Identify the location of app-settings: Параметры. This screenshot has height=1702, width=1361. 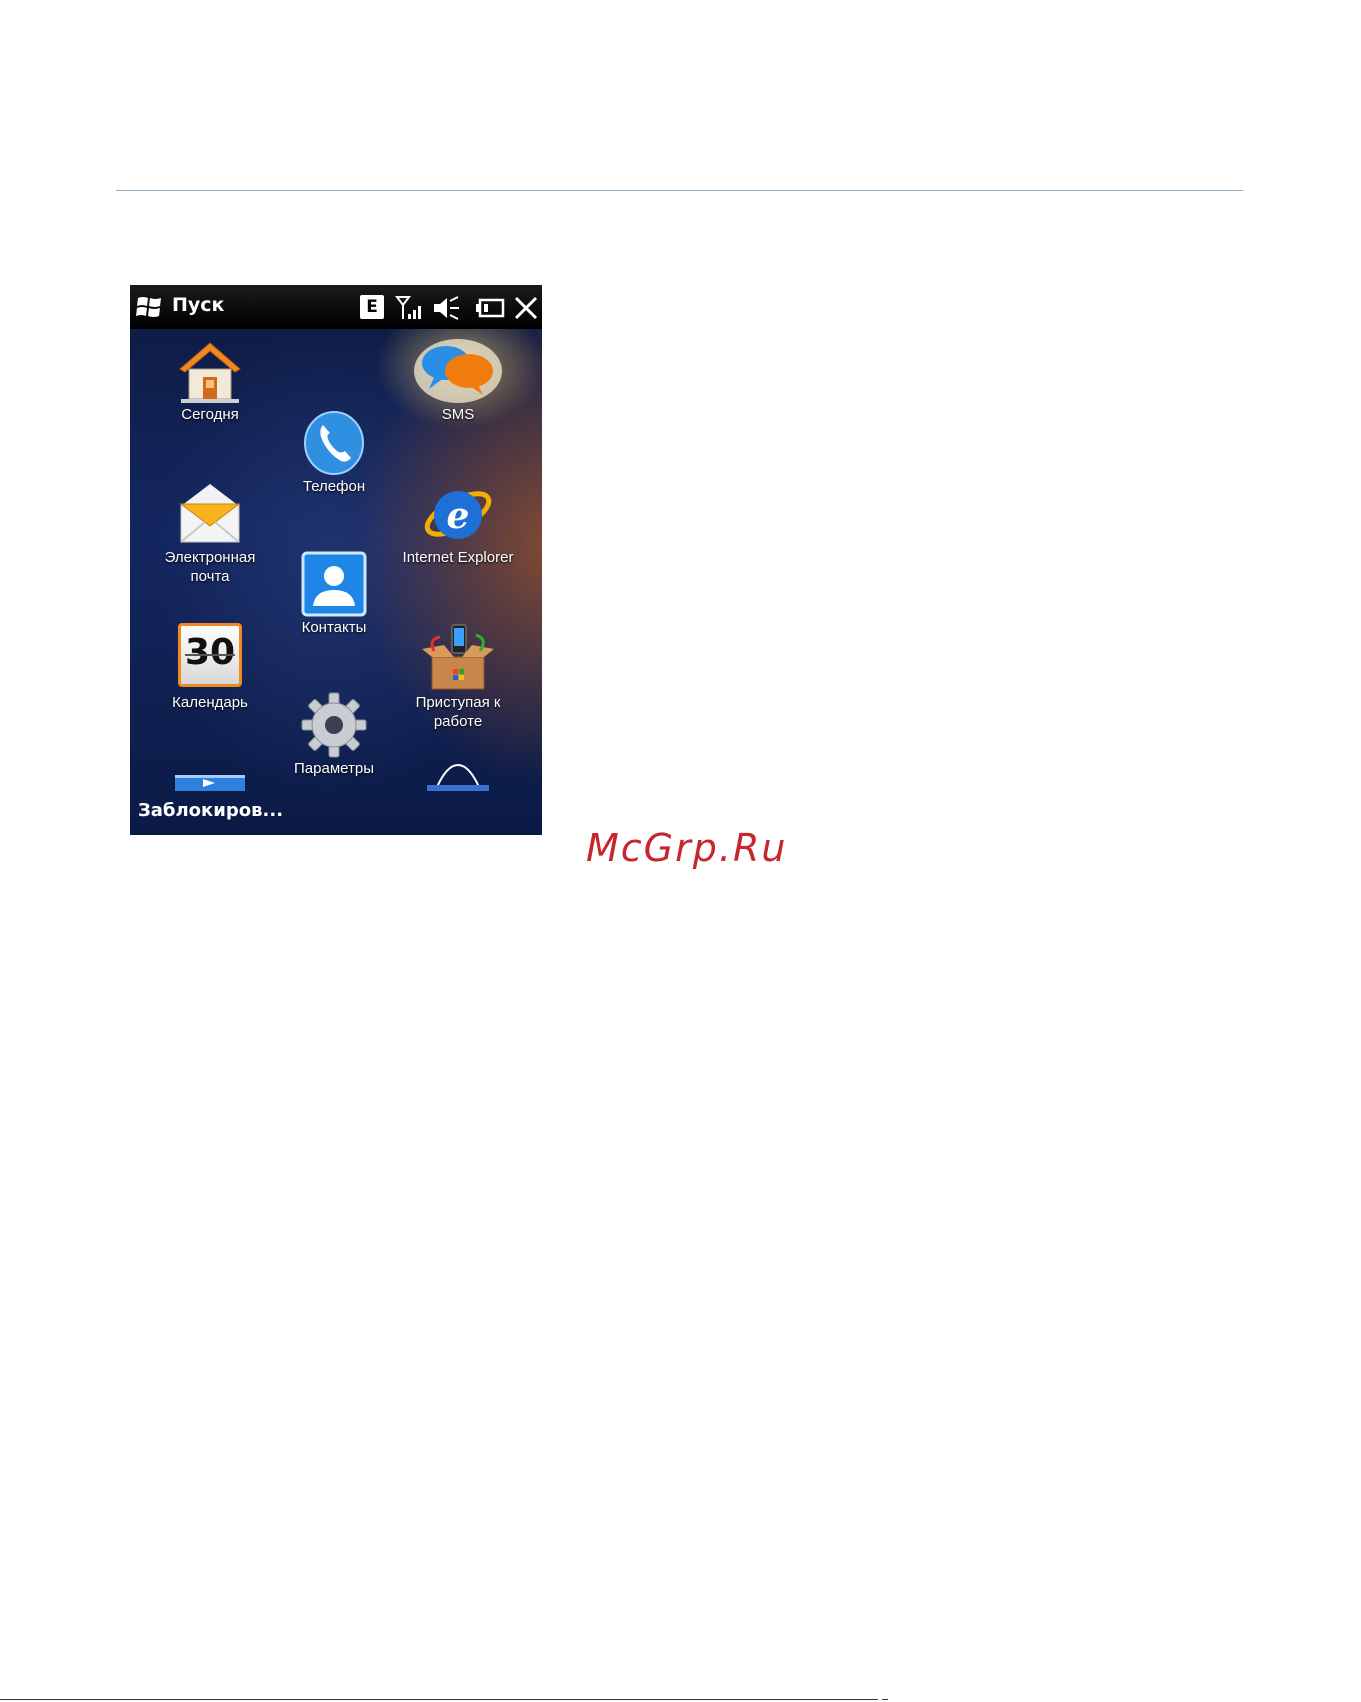
(334, 734).